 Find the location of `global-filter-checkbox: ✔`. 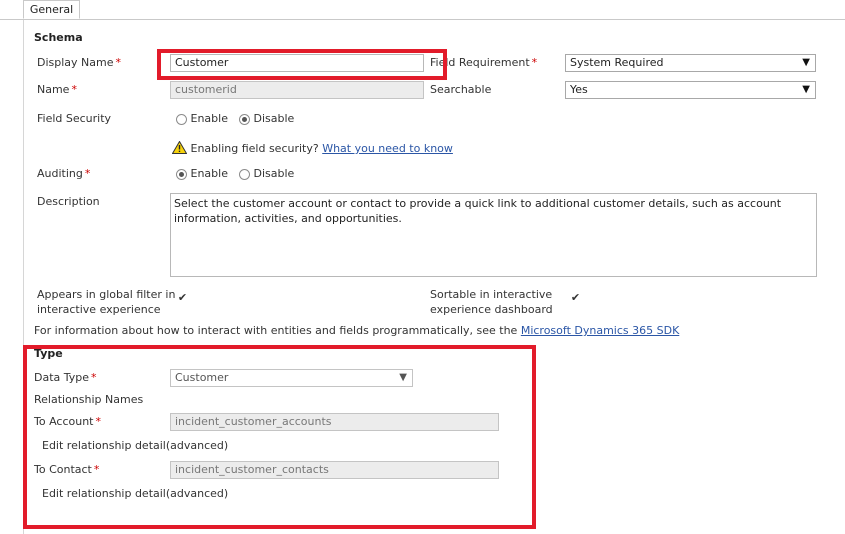

global-filter-checkbox: ✔ is located at coordinates (182, 297).